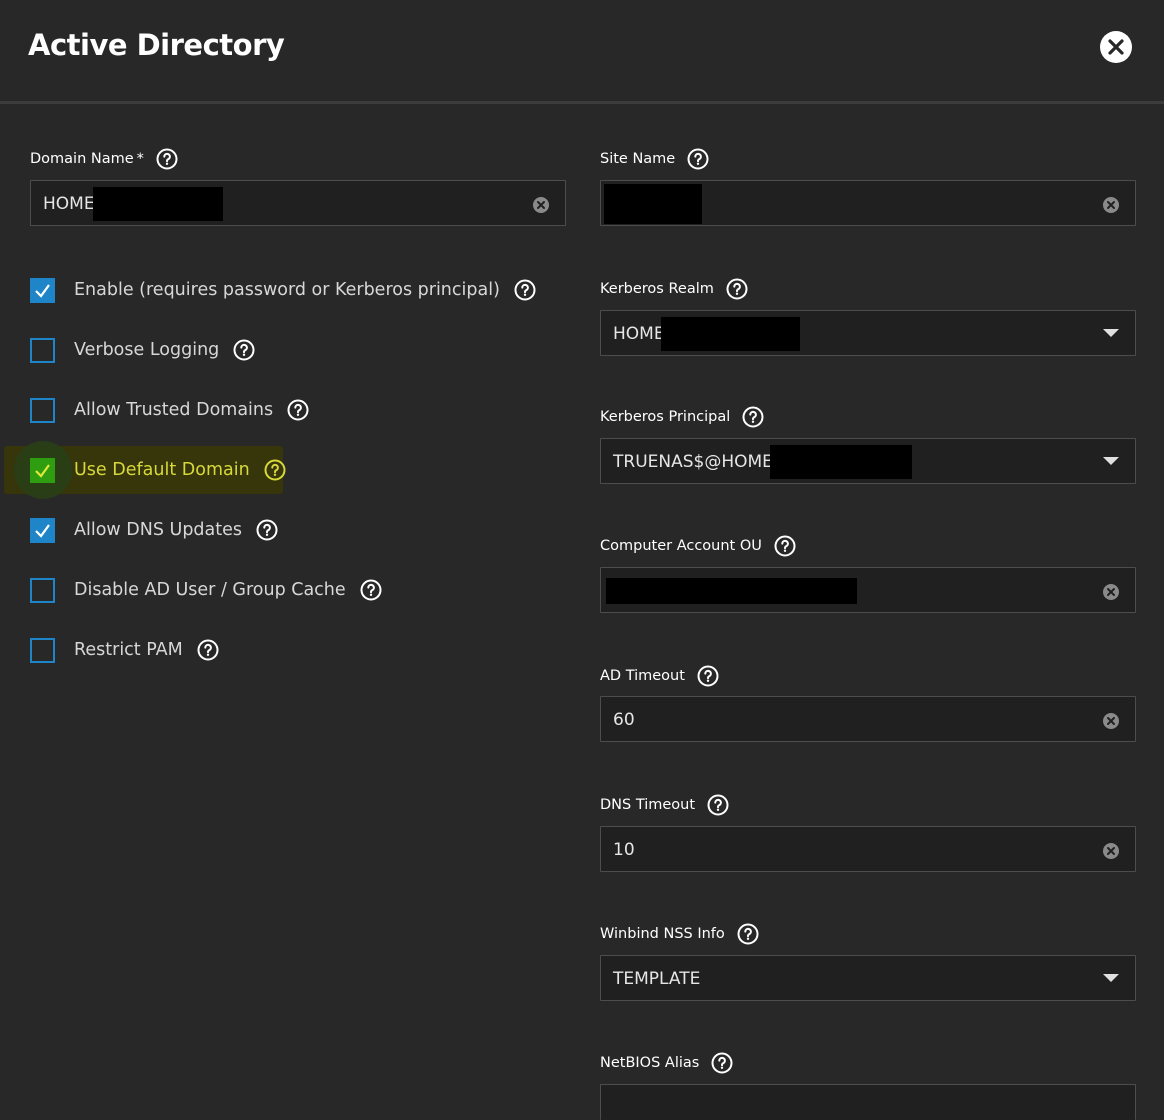  What do you see at coordinates (650, 1063) in the screenshot?
I see `netbios-alias-label-text: NetBIOS Alias` at bounding box center [650, 1063].